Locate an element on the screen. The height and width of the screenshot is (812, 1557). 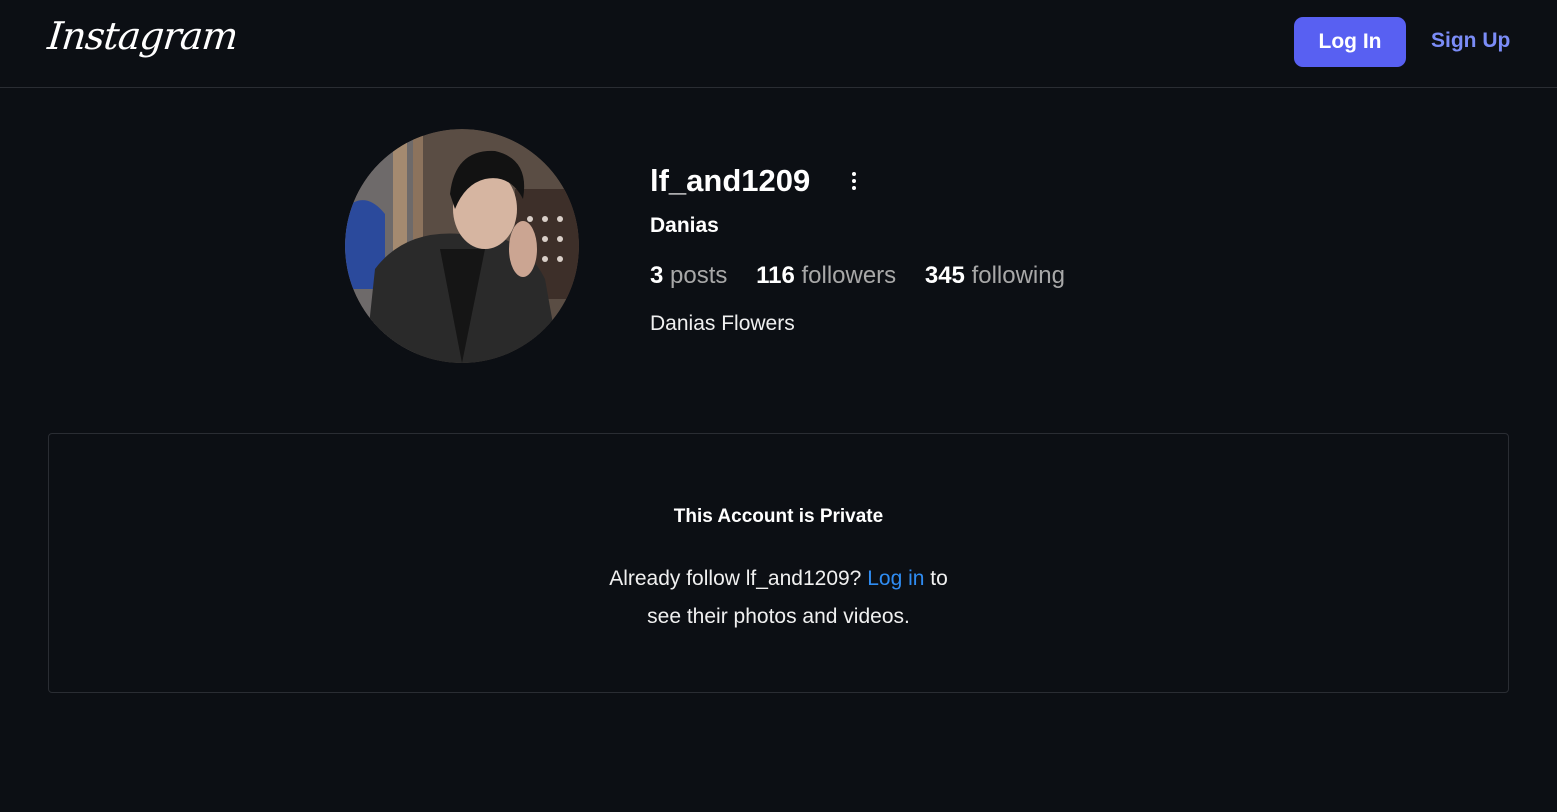
following-count: 345 is located at coordinates (944, 275).